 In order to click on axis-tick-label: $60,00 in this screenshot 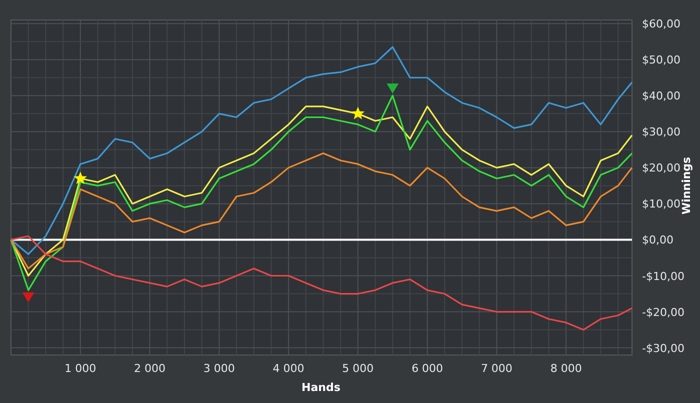, I will do `click(661, 24)`.